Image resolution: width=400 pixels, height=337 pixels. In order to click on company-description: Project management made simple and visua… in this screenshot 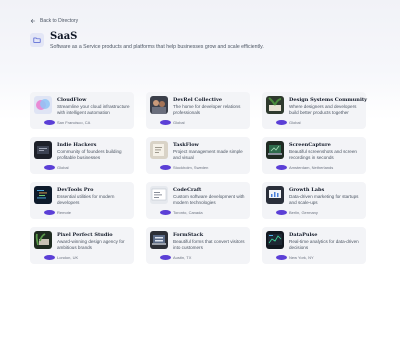, I will do `click(208, 154)`.